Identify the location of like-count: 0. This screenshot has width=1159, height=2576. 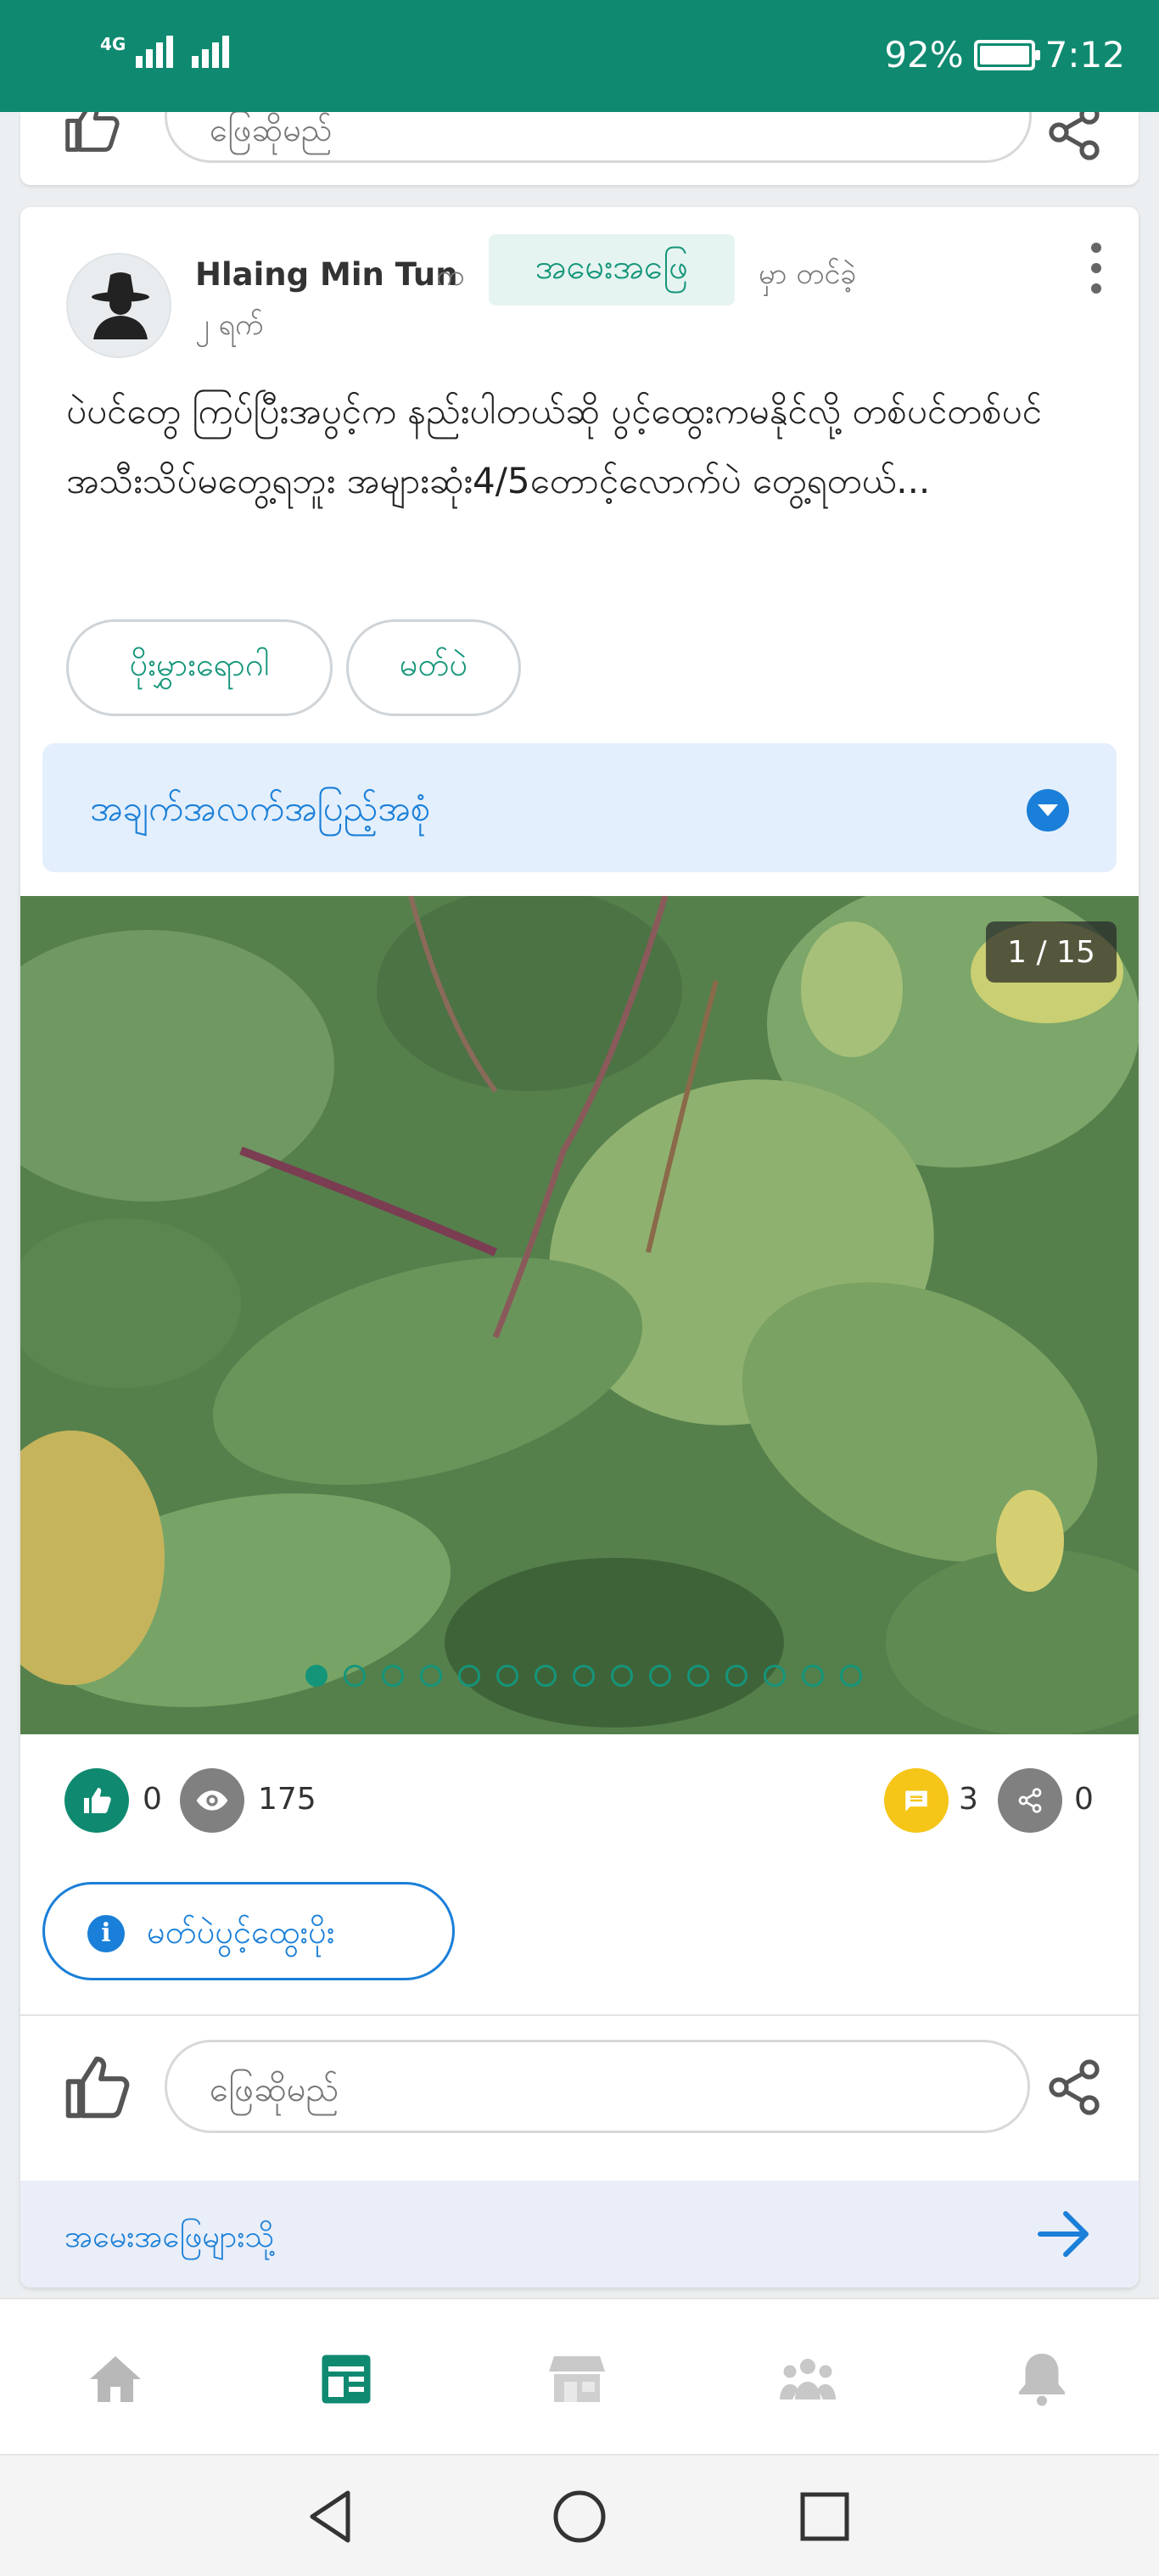
(152, 1799).